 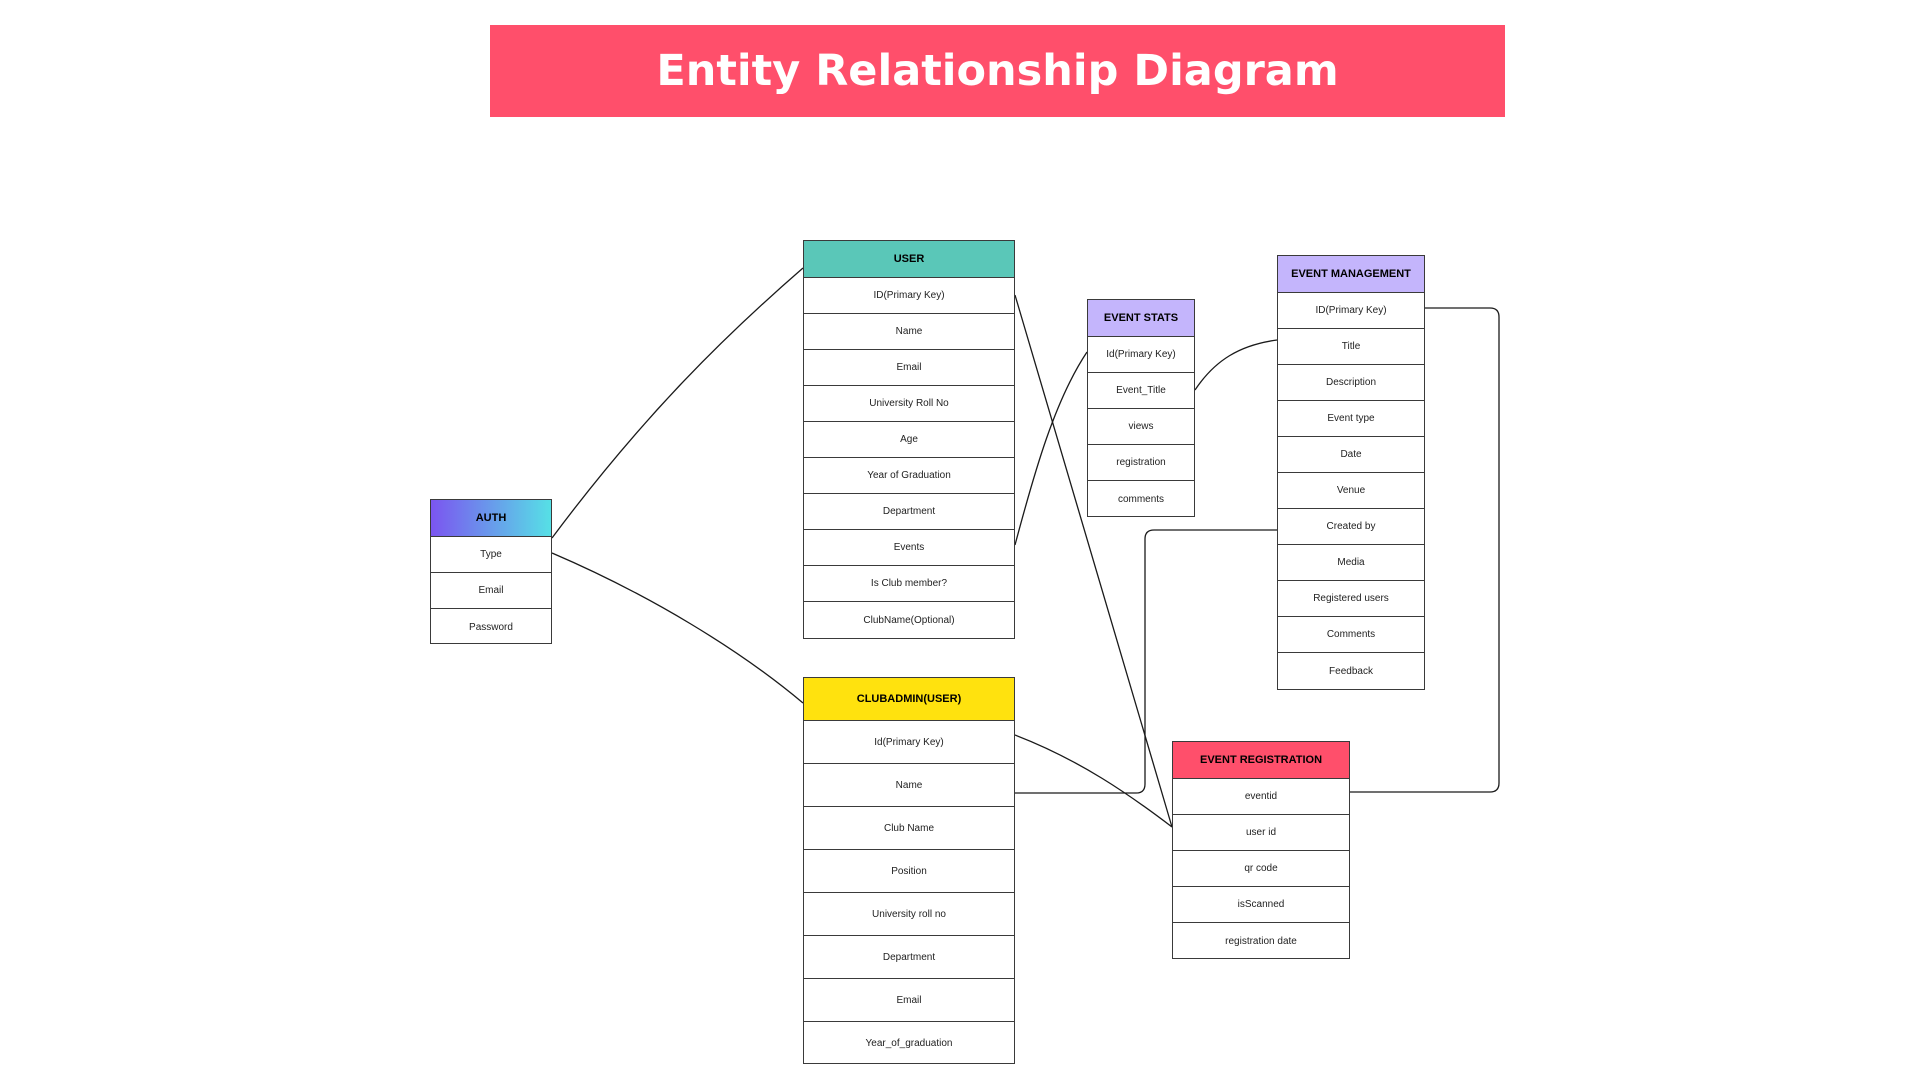 I want to click on entity-name: CLUBADMIN(USER), so click(x=909, y=699).